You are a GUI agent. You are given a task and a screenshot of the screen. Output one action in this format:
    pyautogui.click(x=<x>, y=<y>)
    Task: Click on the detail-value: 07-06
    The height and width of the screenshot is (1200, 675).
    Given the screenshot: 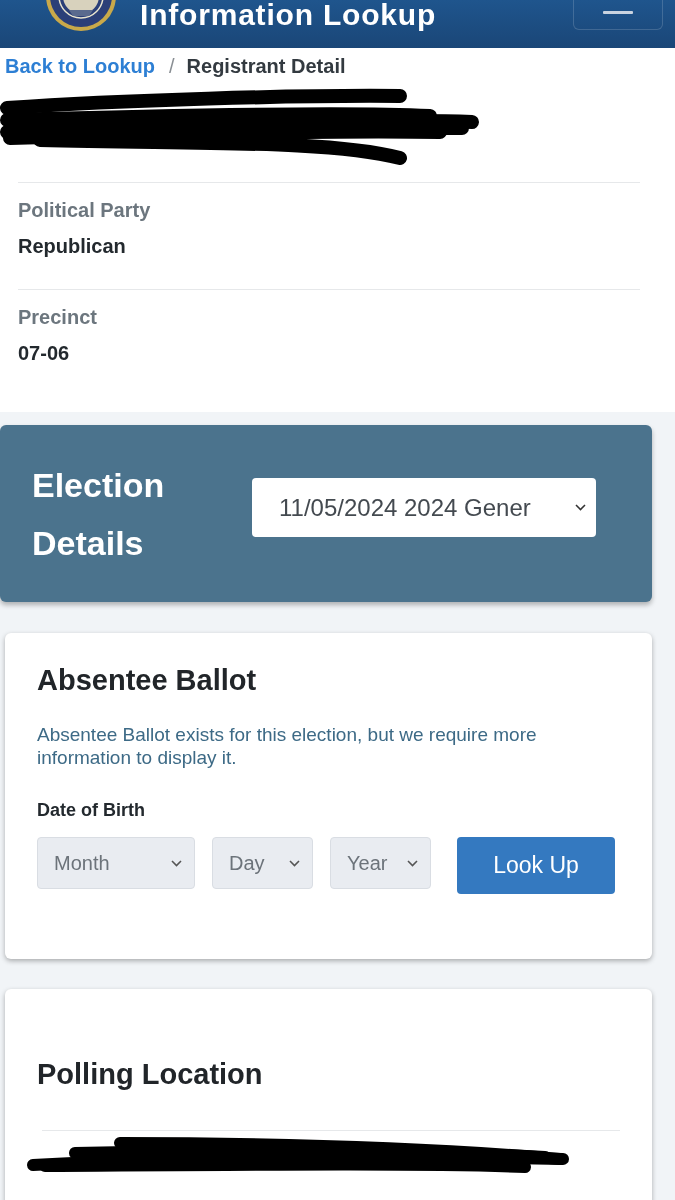 What is the action you would take?
    pyautogui.click(x=44, y=353)
    